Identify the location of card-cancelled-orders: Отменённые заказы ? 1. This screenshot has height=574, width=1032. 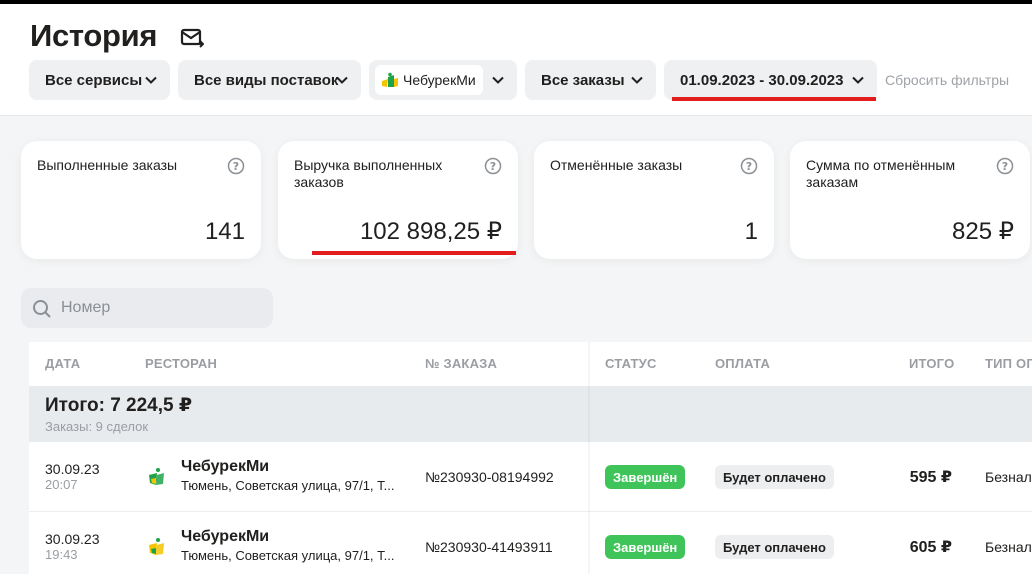
(654, 200).